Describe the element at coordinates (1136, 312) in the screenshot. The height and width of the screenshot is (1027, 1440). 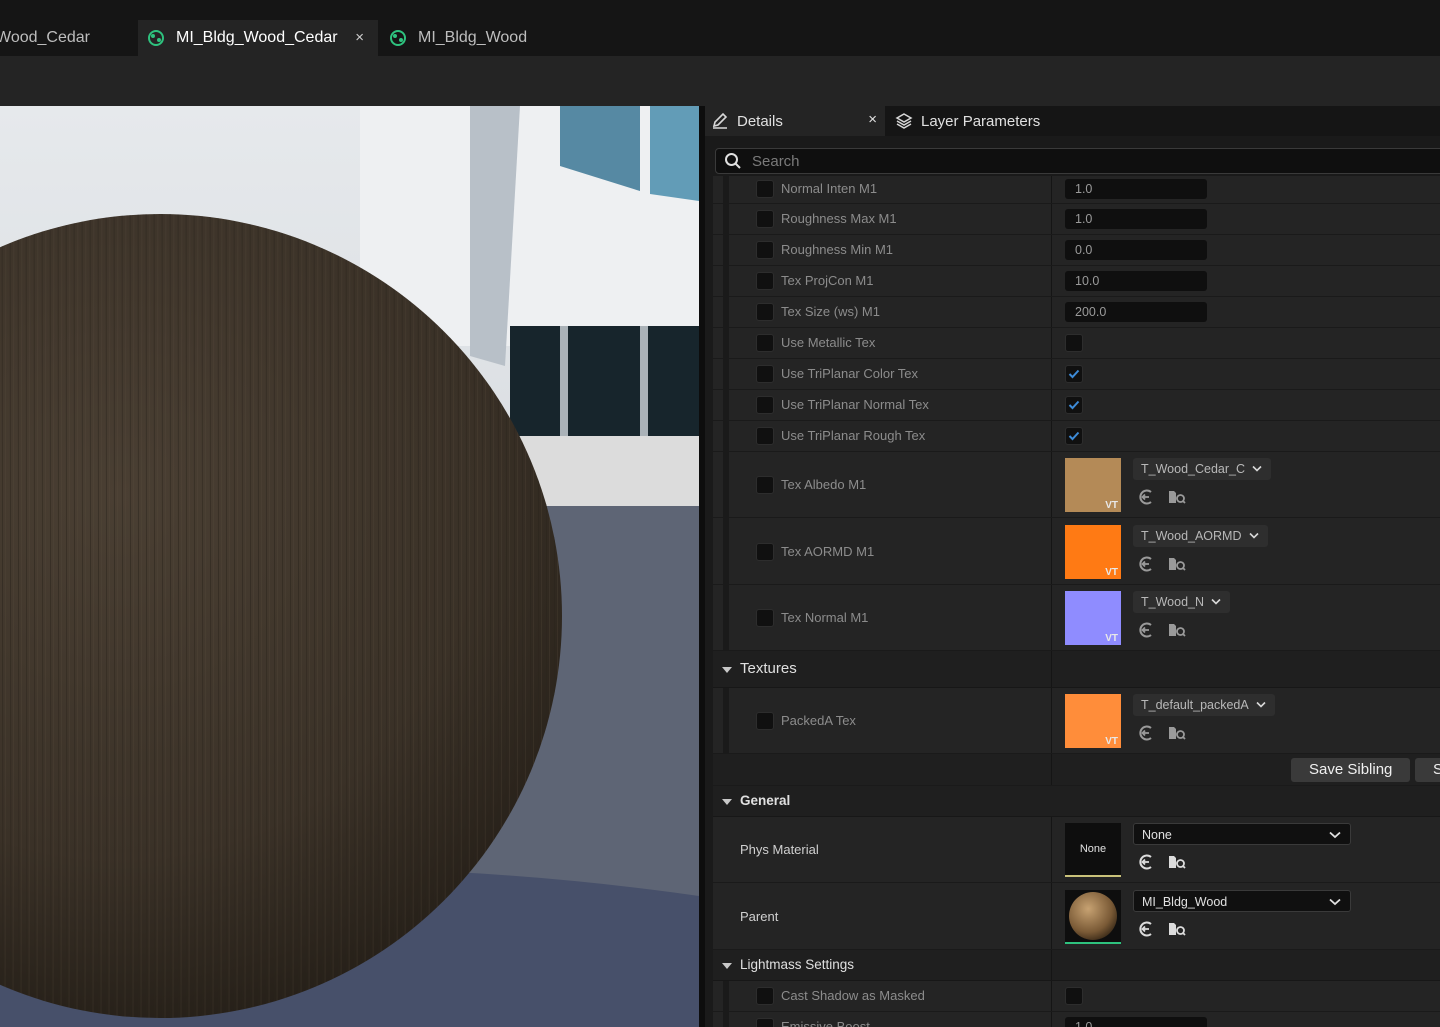
I see `property-value-field: 200.0` at that location.